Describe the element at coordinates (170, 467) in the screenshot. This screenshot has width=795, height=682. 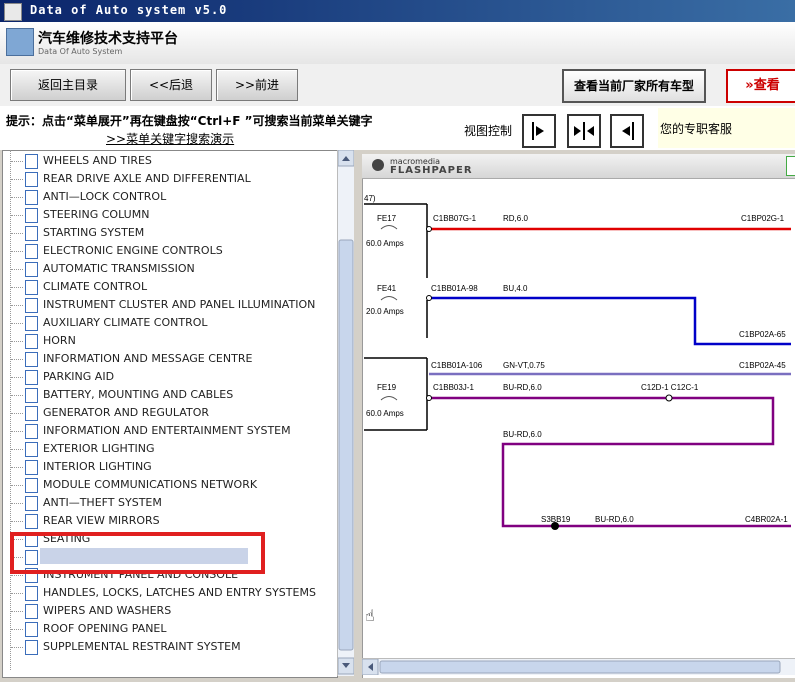
I see `tree-item: INTERIOR LIGHTING` at that location.